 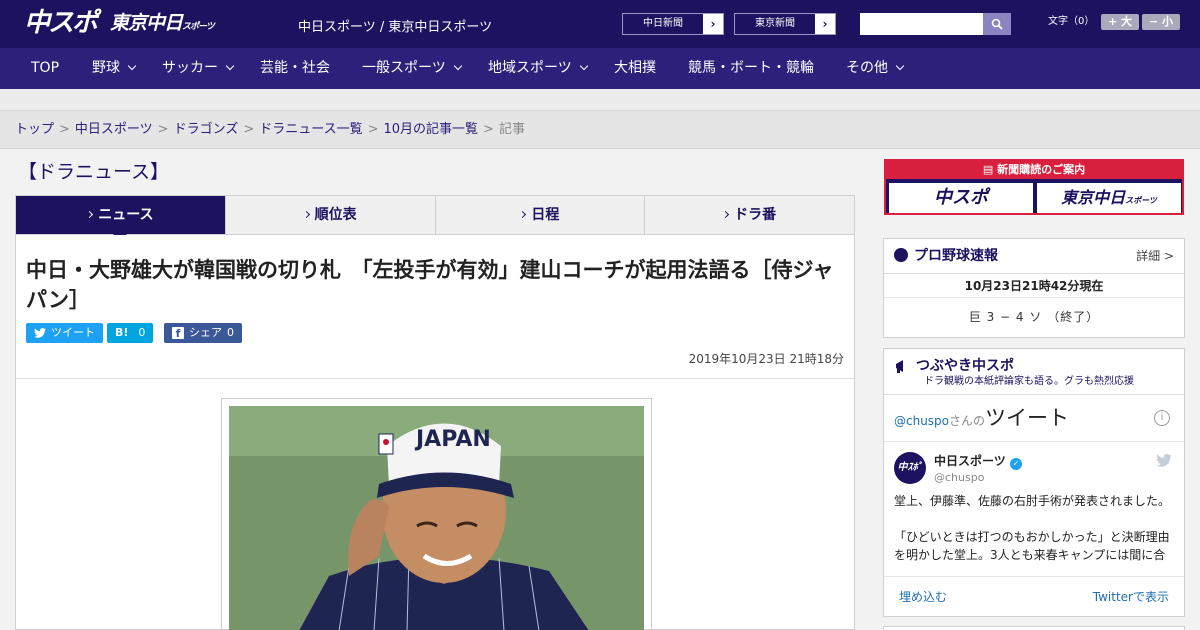 I want to click on hatena-bookmark-button: B! 0, so click(x=130, y=333).